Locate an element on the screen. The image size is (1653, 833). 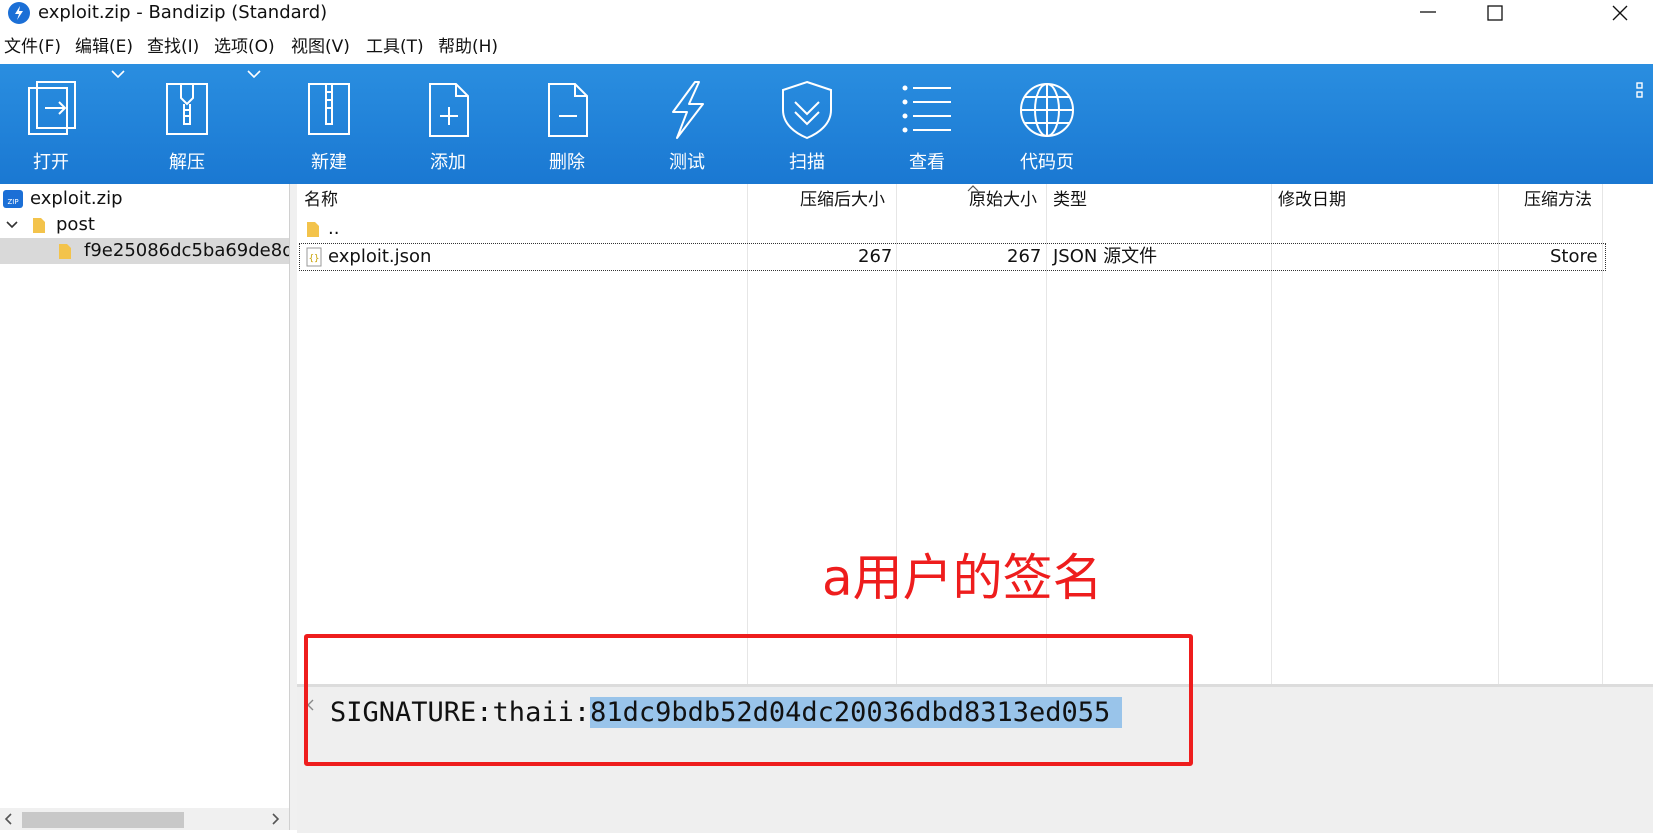
add-button: 添加 is located at coordinates (448, 124).